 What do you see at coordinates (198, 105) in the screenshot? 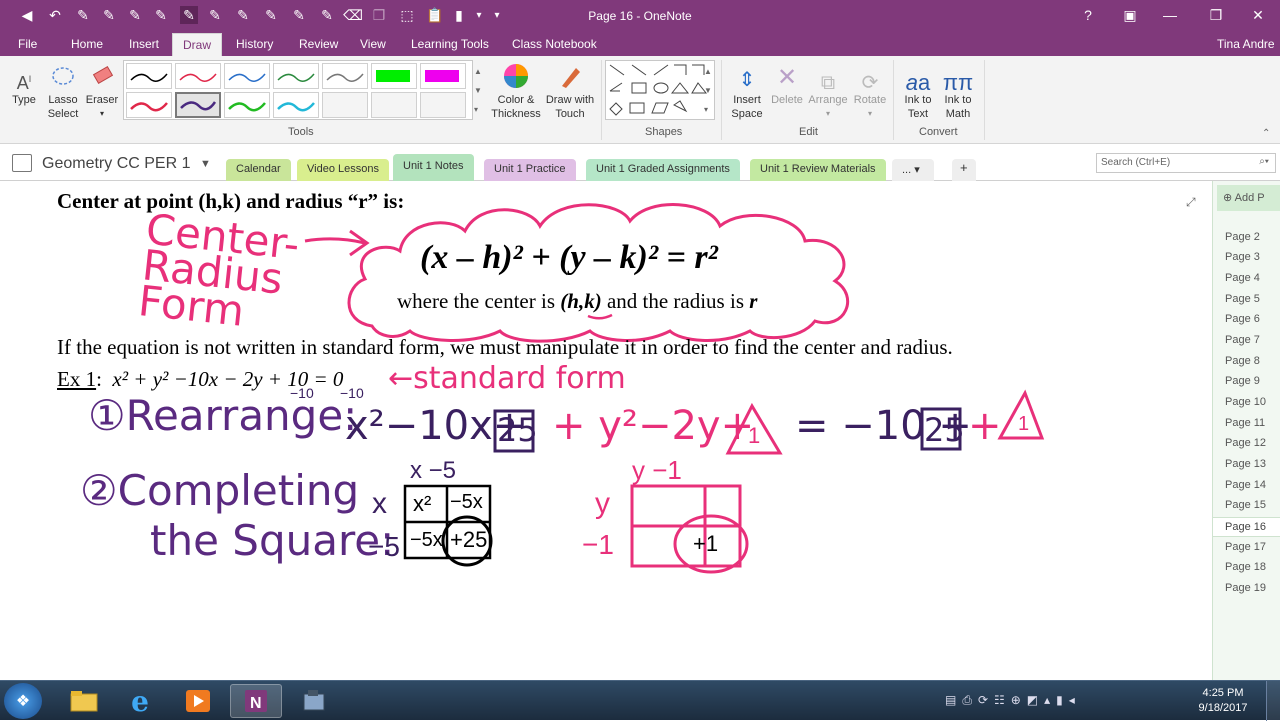
I see `pen-purple-thick` at bounding box center [198, 105].